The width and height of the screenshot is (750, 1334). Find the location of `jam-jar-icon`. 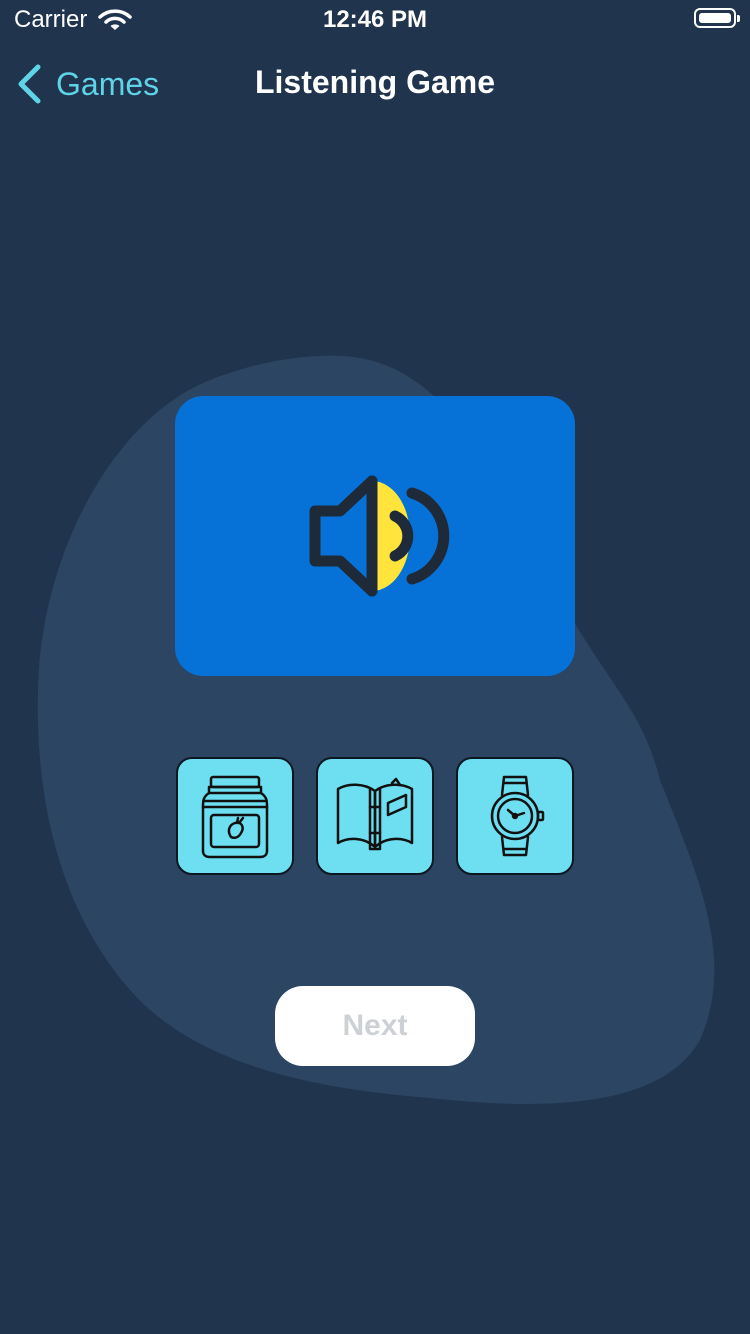

jam-jar-icon is located at coordinates (235, 817).